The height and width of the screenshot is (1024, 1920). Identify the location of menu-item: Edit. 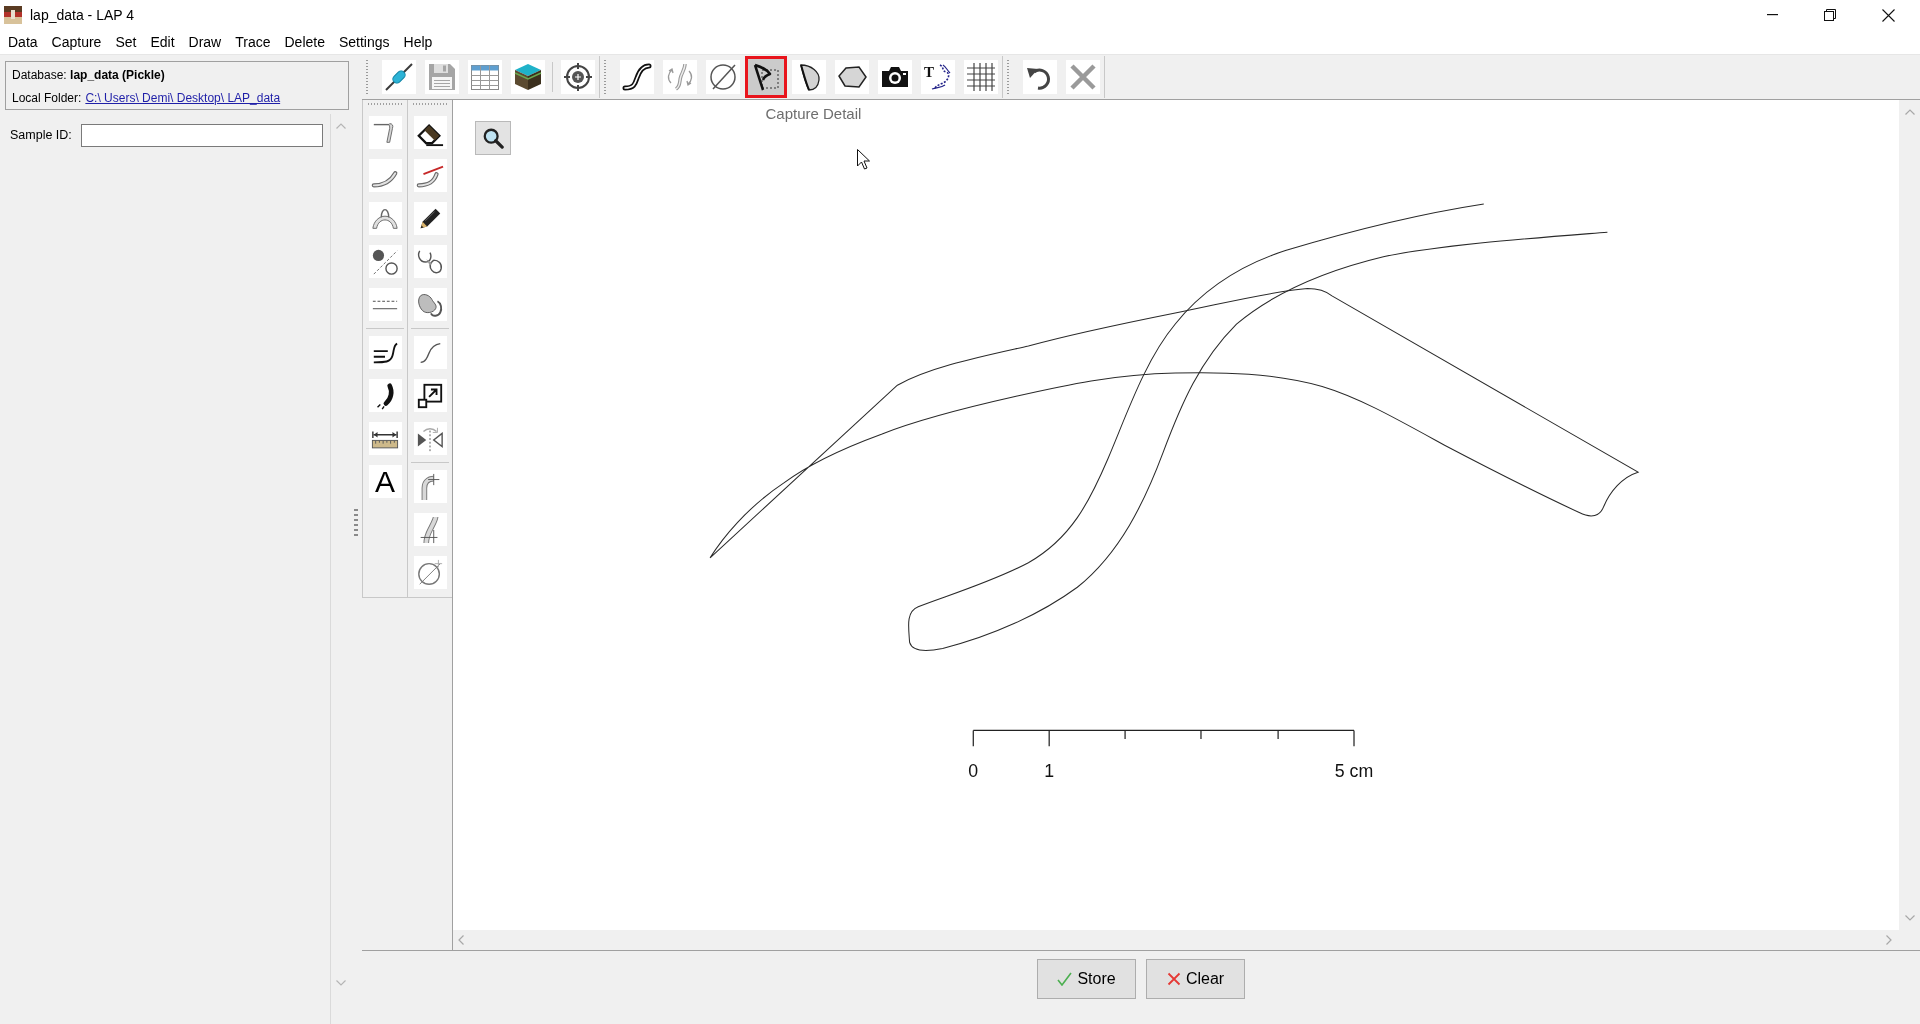
(162, 42).